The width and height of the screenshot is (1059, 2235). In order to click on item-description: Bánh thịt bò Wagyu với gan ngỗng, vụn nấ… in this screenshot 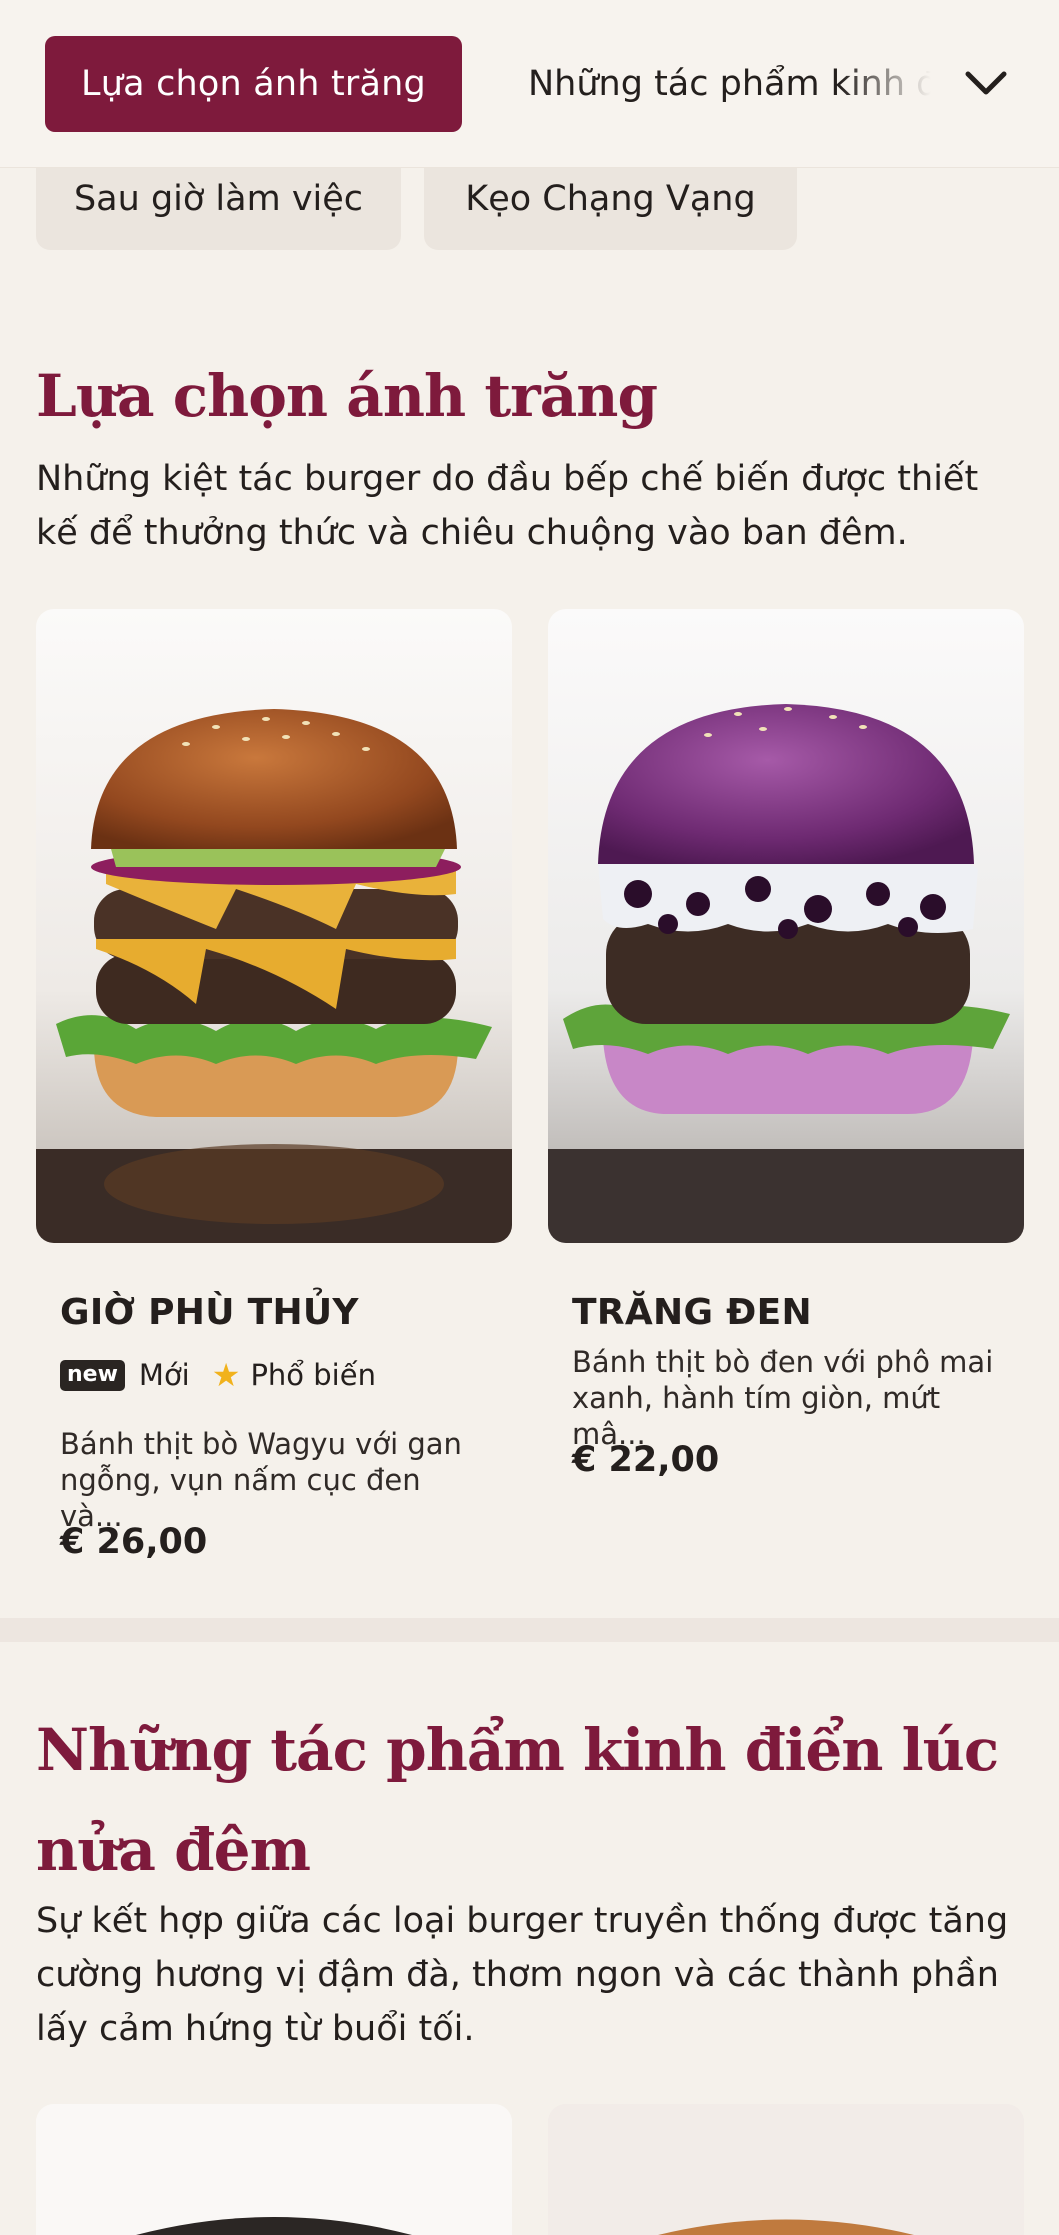, I will do `click(261, 1480)`.